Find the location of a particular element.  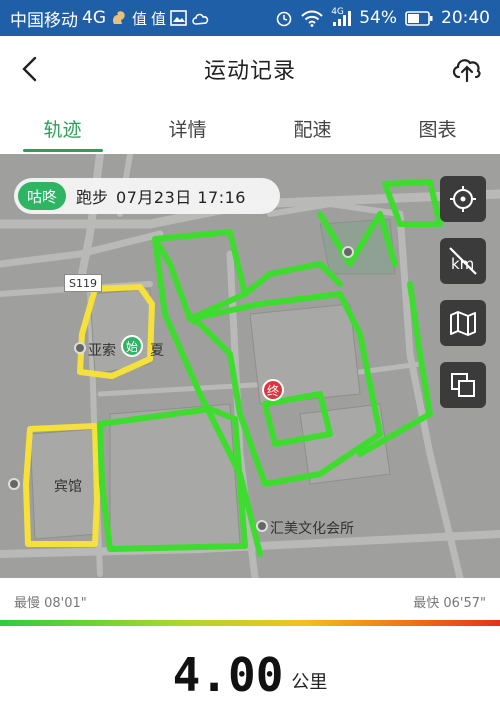

activity-datetime: 07月23日 17:16 is located at coordinates (181, 197).